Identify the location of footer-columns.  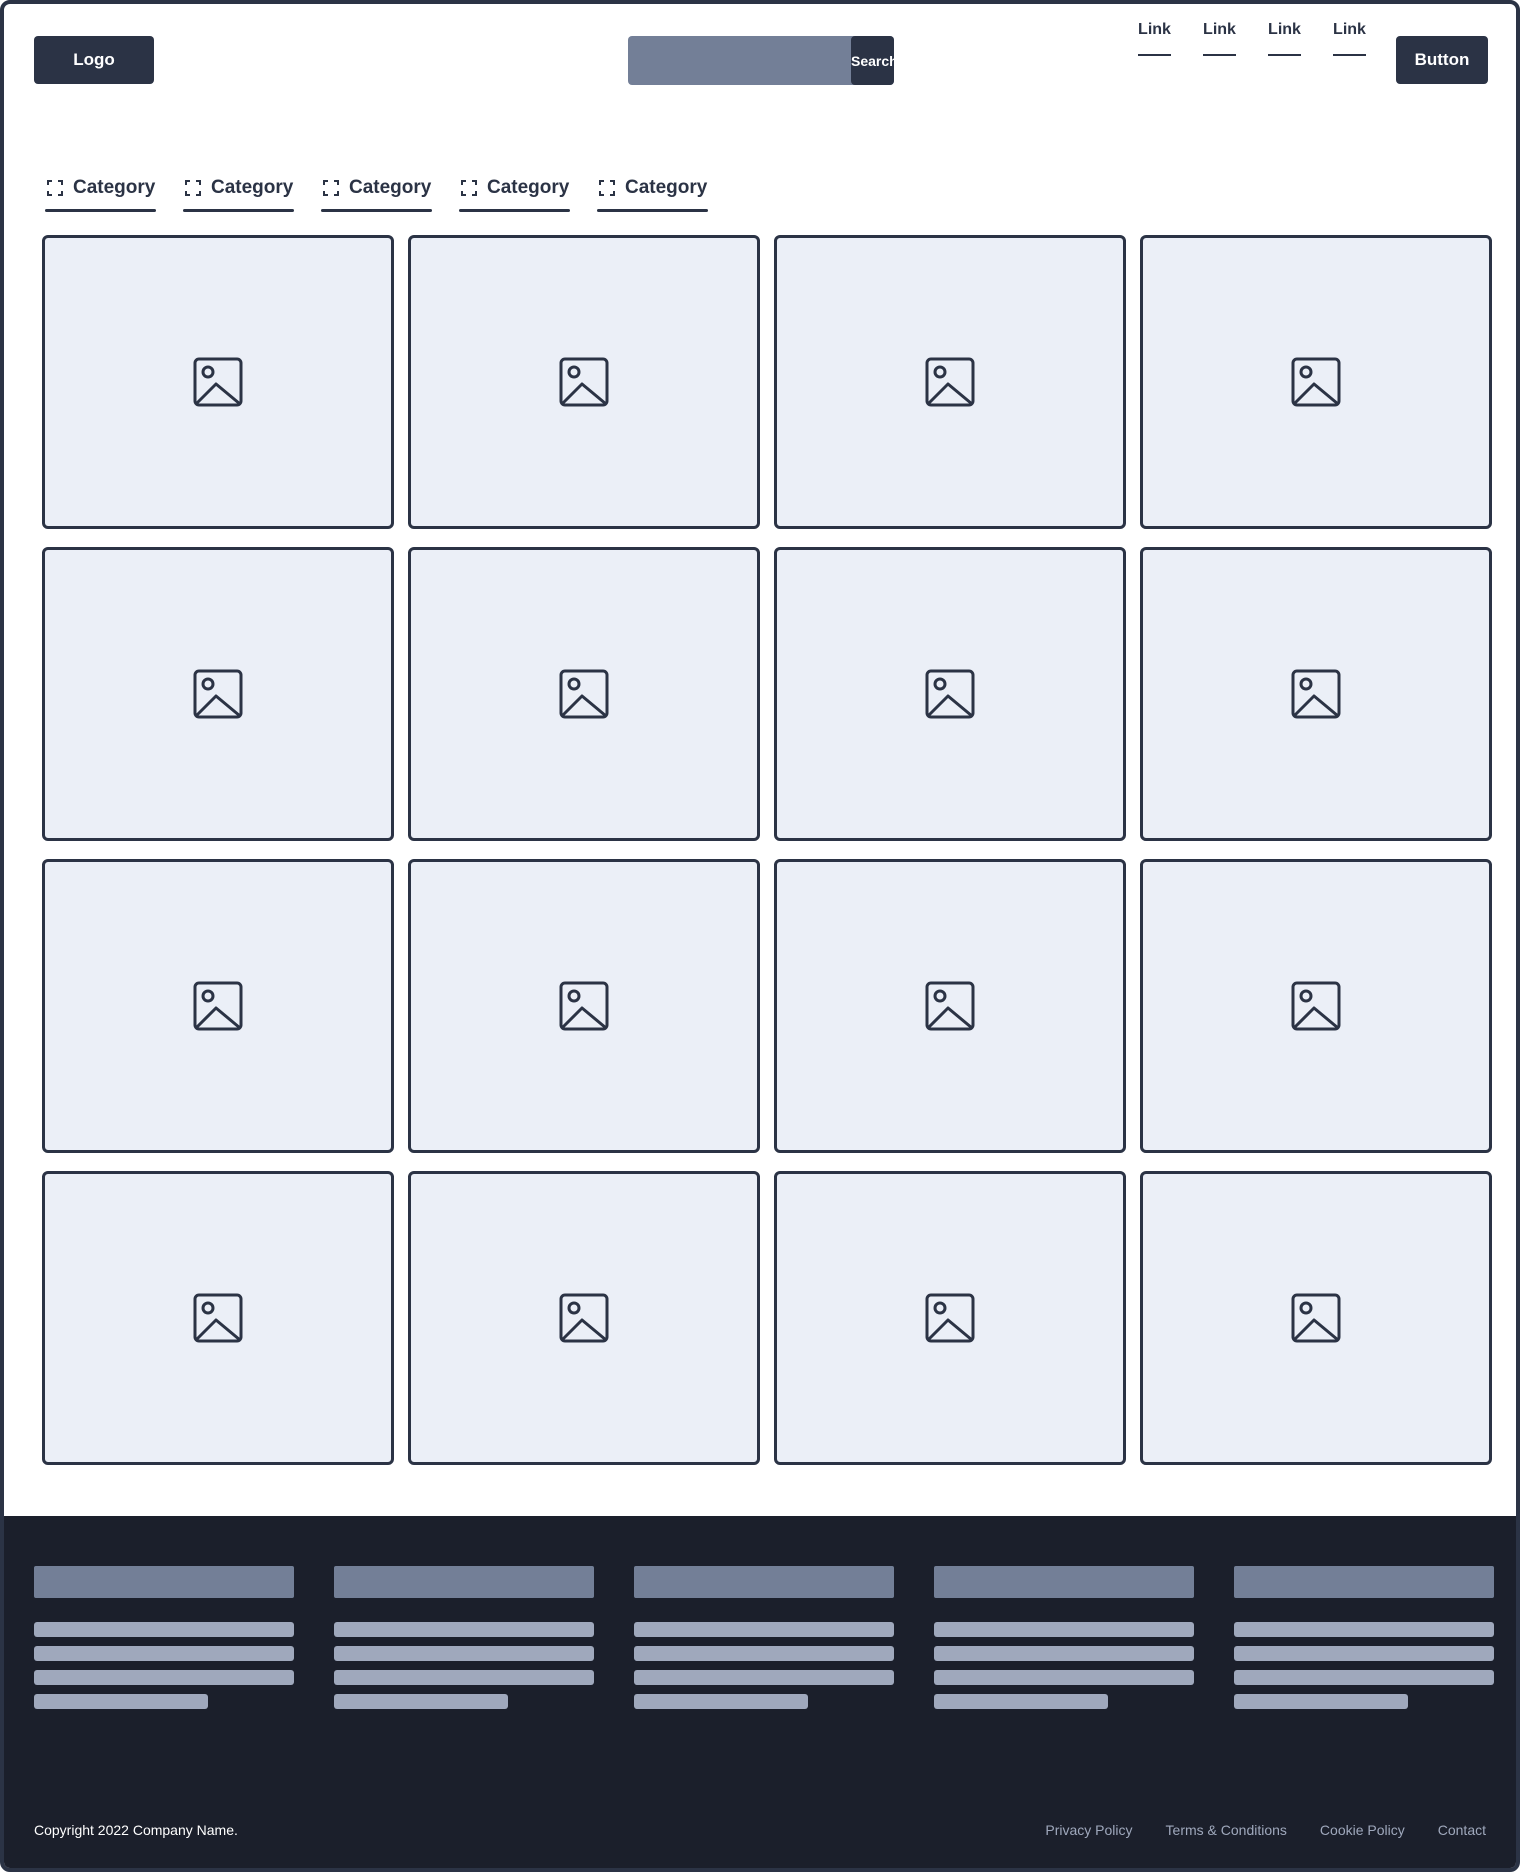
(764, 1642).